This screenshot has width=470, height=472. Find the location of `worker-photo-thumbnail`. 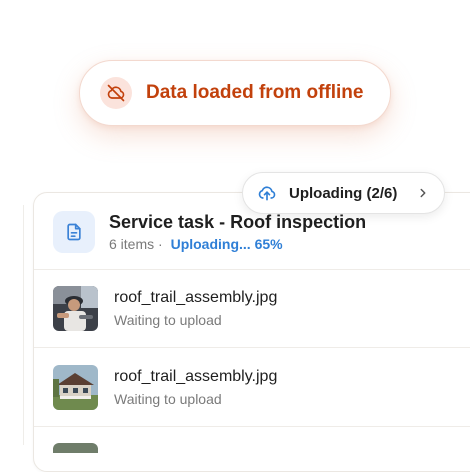

worker-photo-thumbnail is located at coordinates (75, 308).